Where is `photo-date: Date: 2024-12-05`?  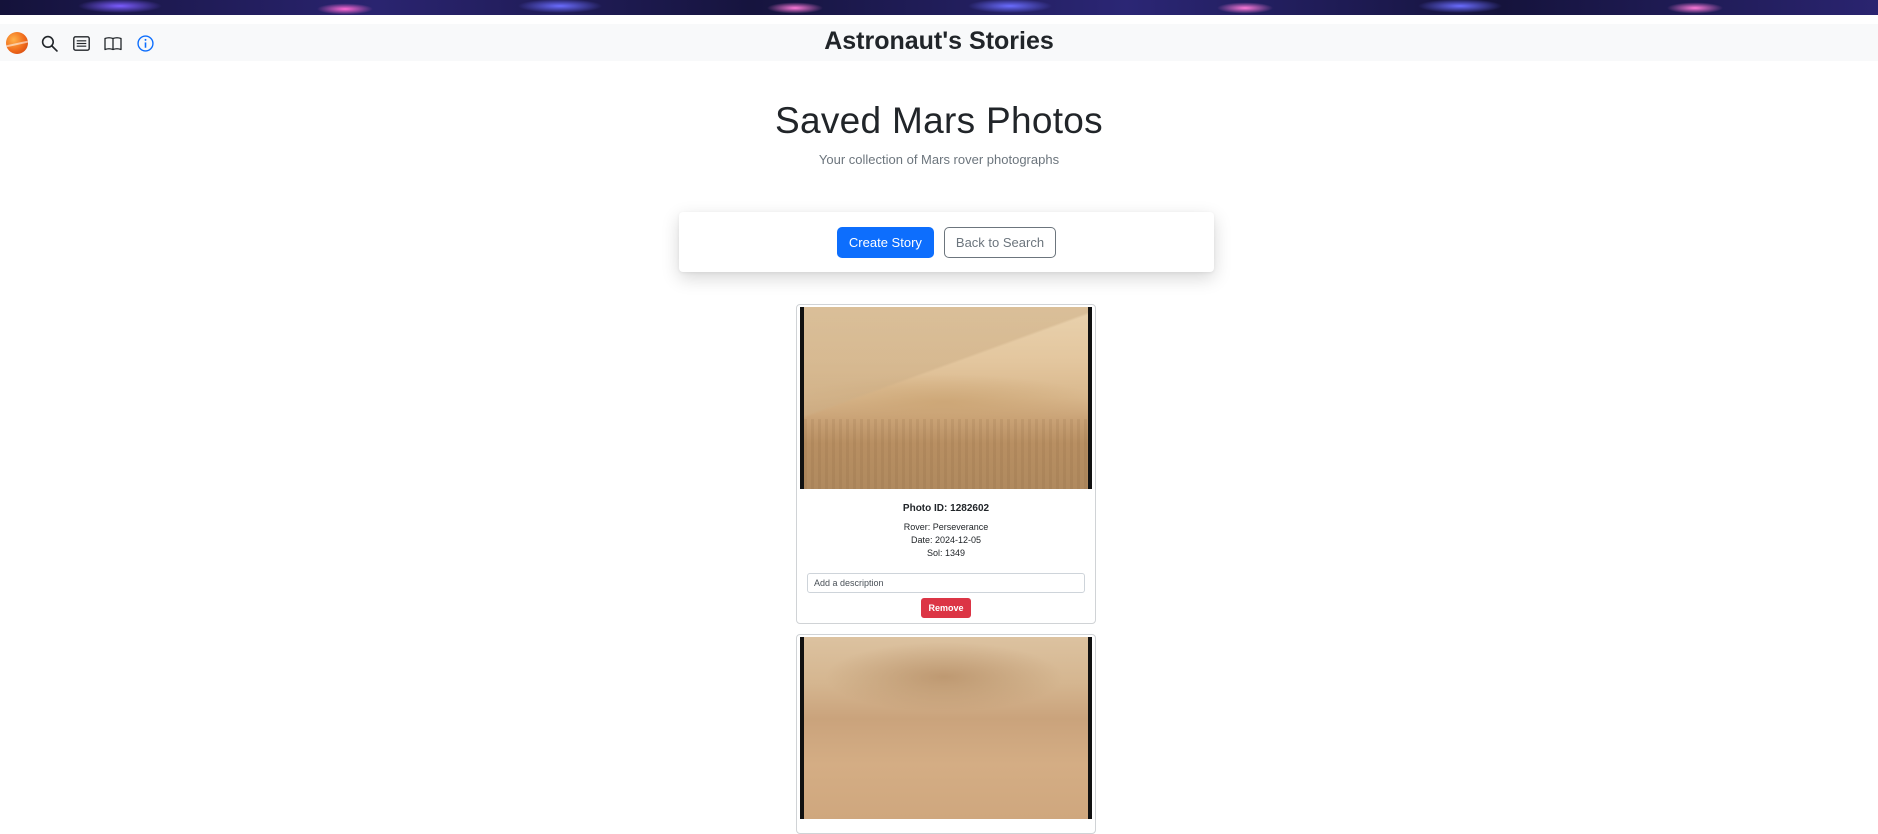
photo-date: Date: 2024-12-05 is located at coordinates (946, 540).